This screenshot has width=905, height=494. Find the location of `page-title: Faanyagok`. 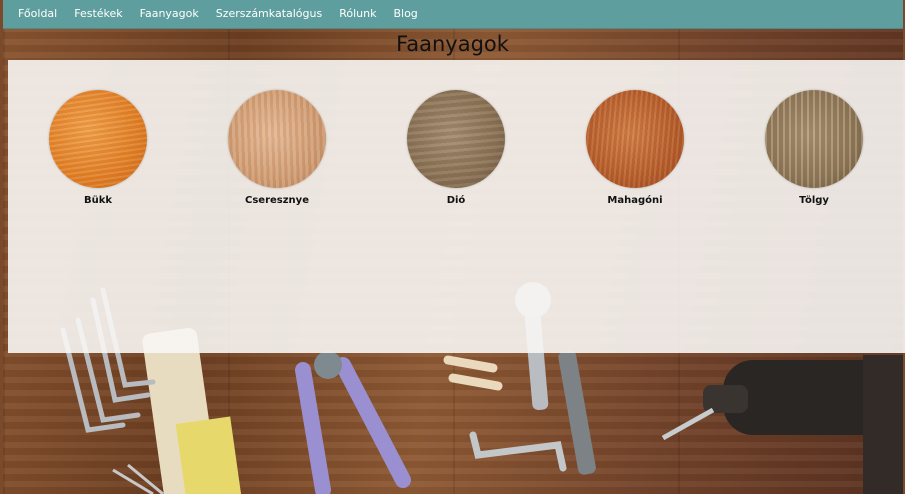

page-title: Faanyagok is located at coordinates (452, 44).